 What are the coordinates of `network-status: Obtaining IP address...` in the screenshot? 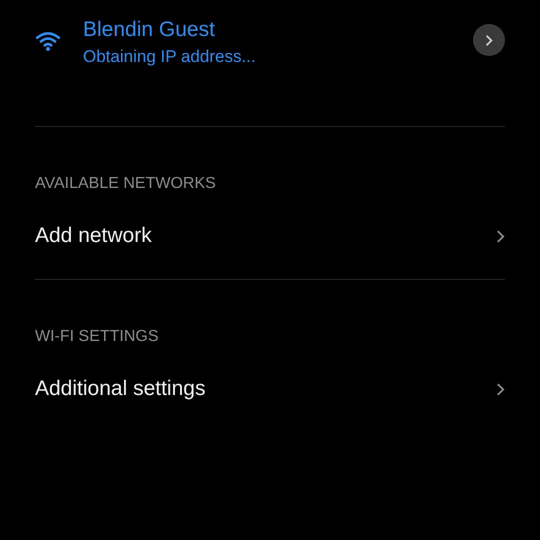 It's located at (170, 56).